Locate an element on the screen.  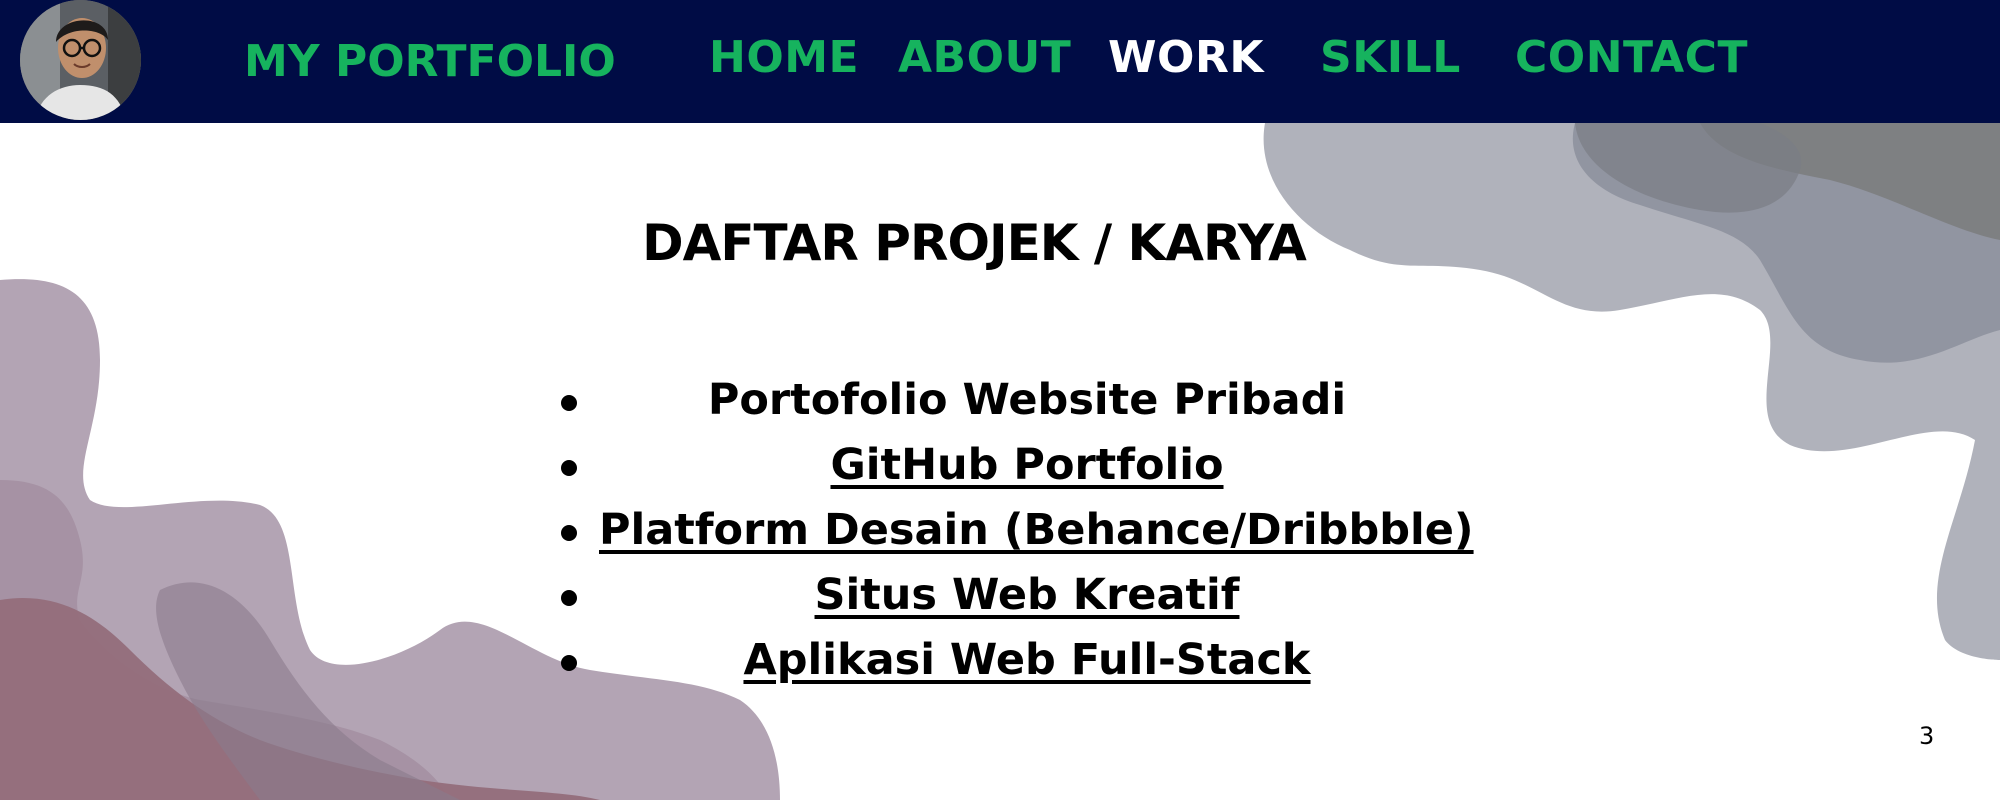
project-link-fullstack-app: Aplikasi Web Full-Stack is located at coordinates (1026, 660).